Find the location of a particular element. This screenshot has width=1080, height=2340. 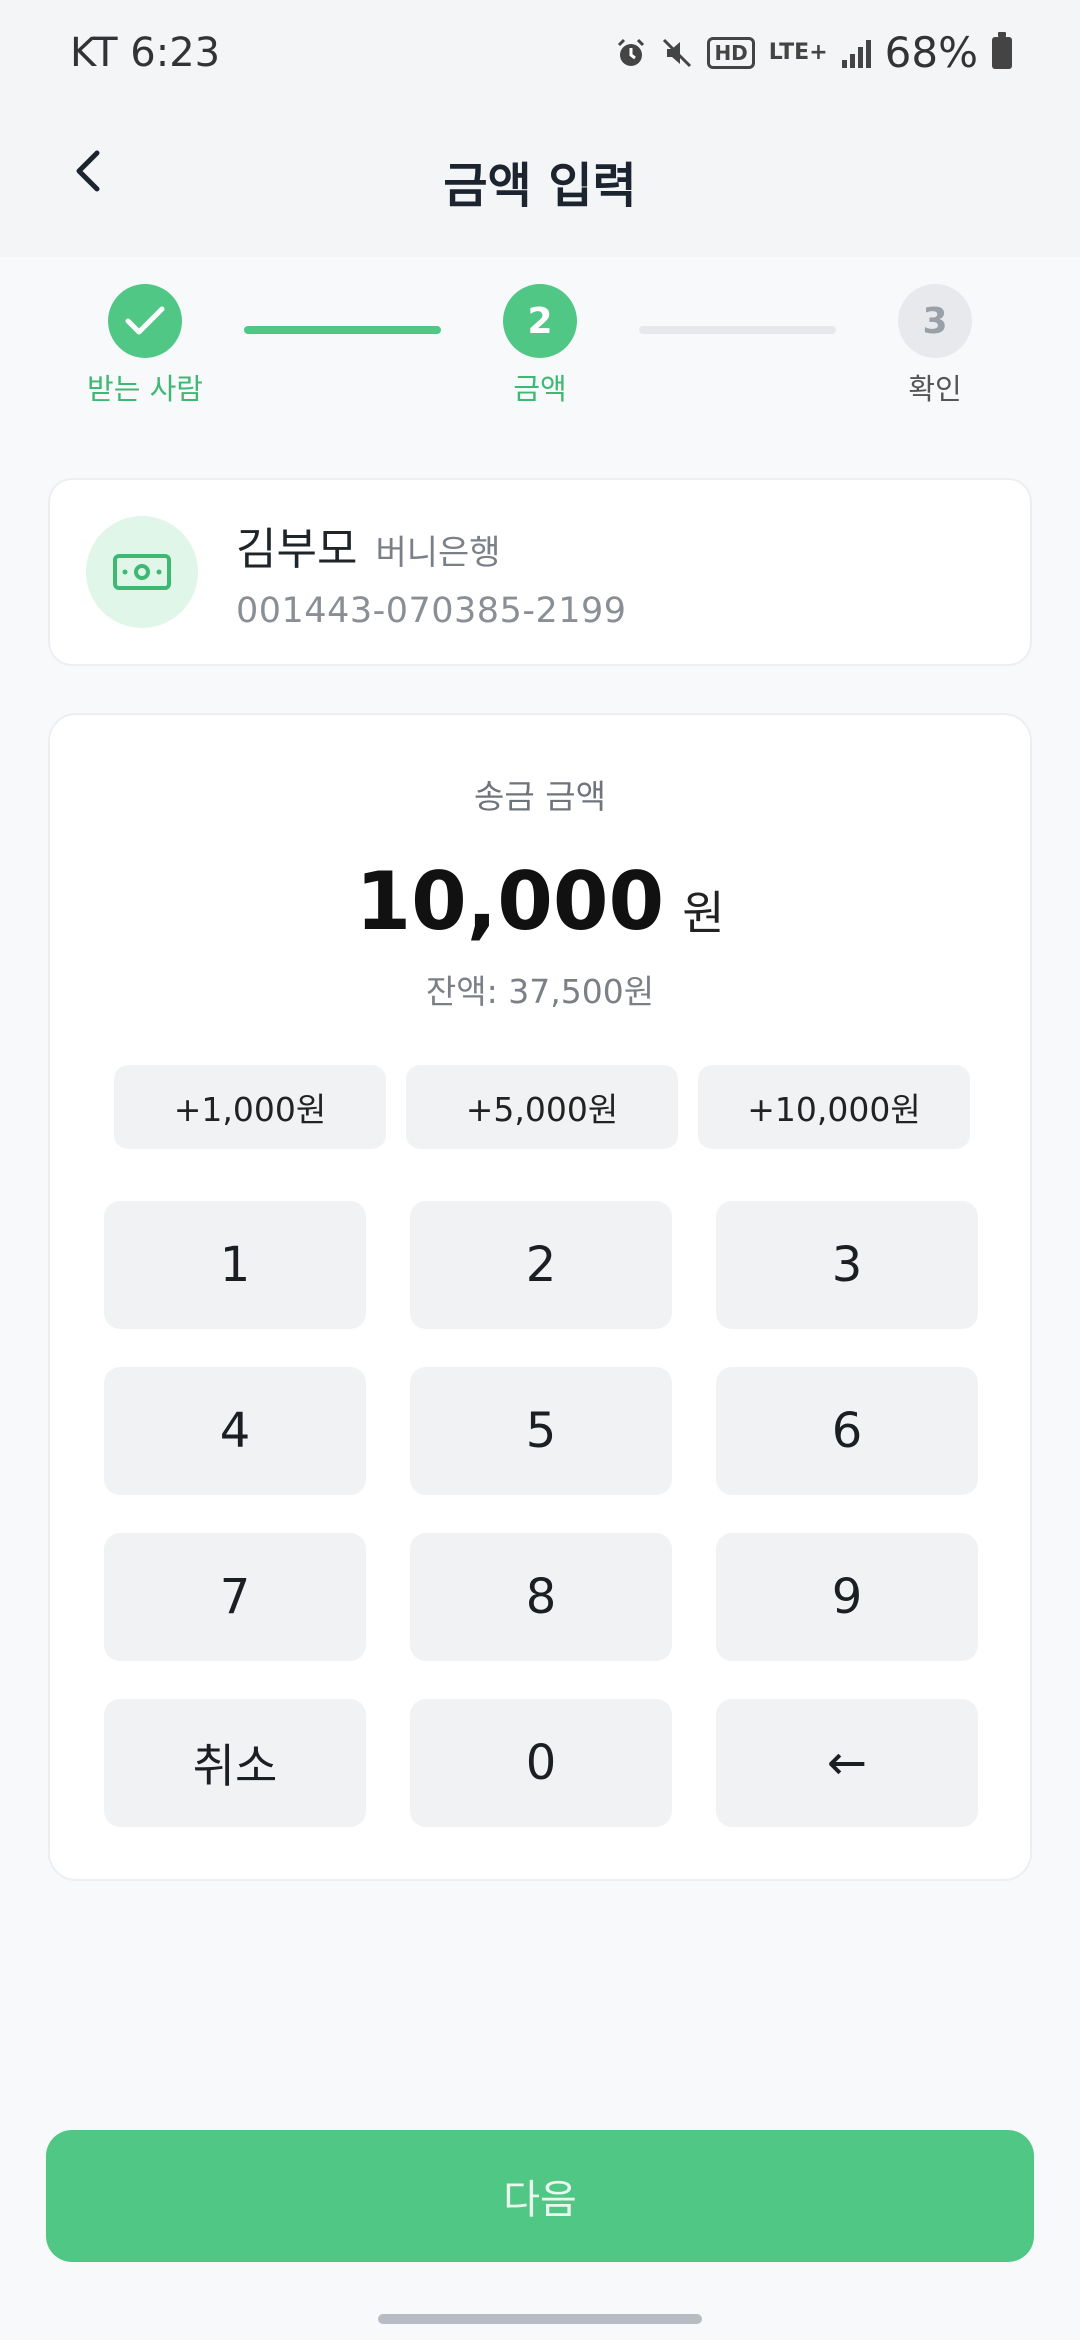

key-1: 1 is located at coordinates (235, 1265).